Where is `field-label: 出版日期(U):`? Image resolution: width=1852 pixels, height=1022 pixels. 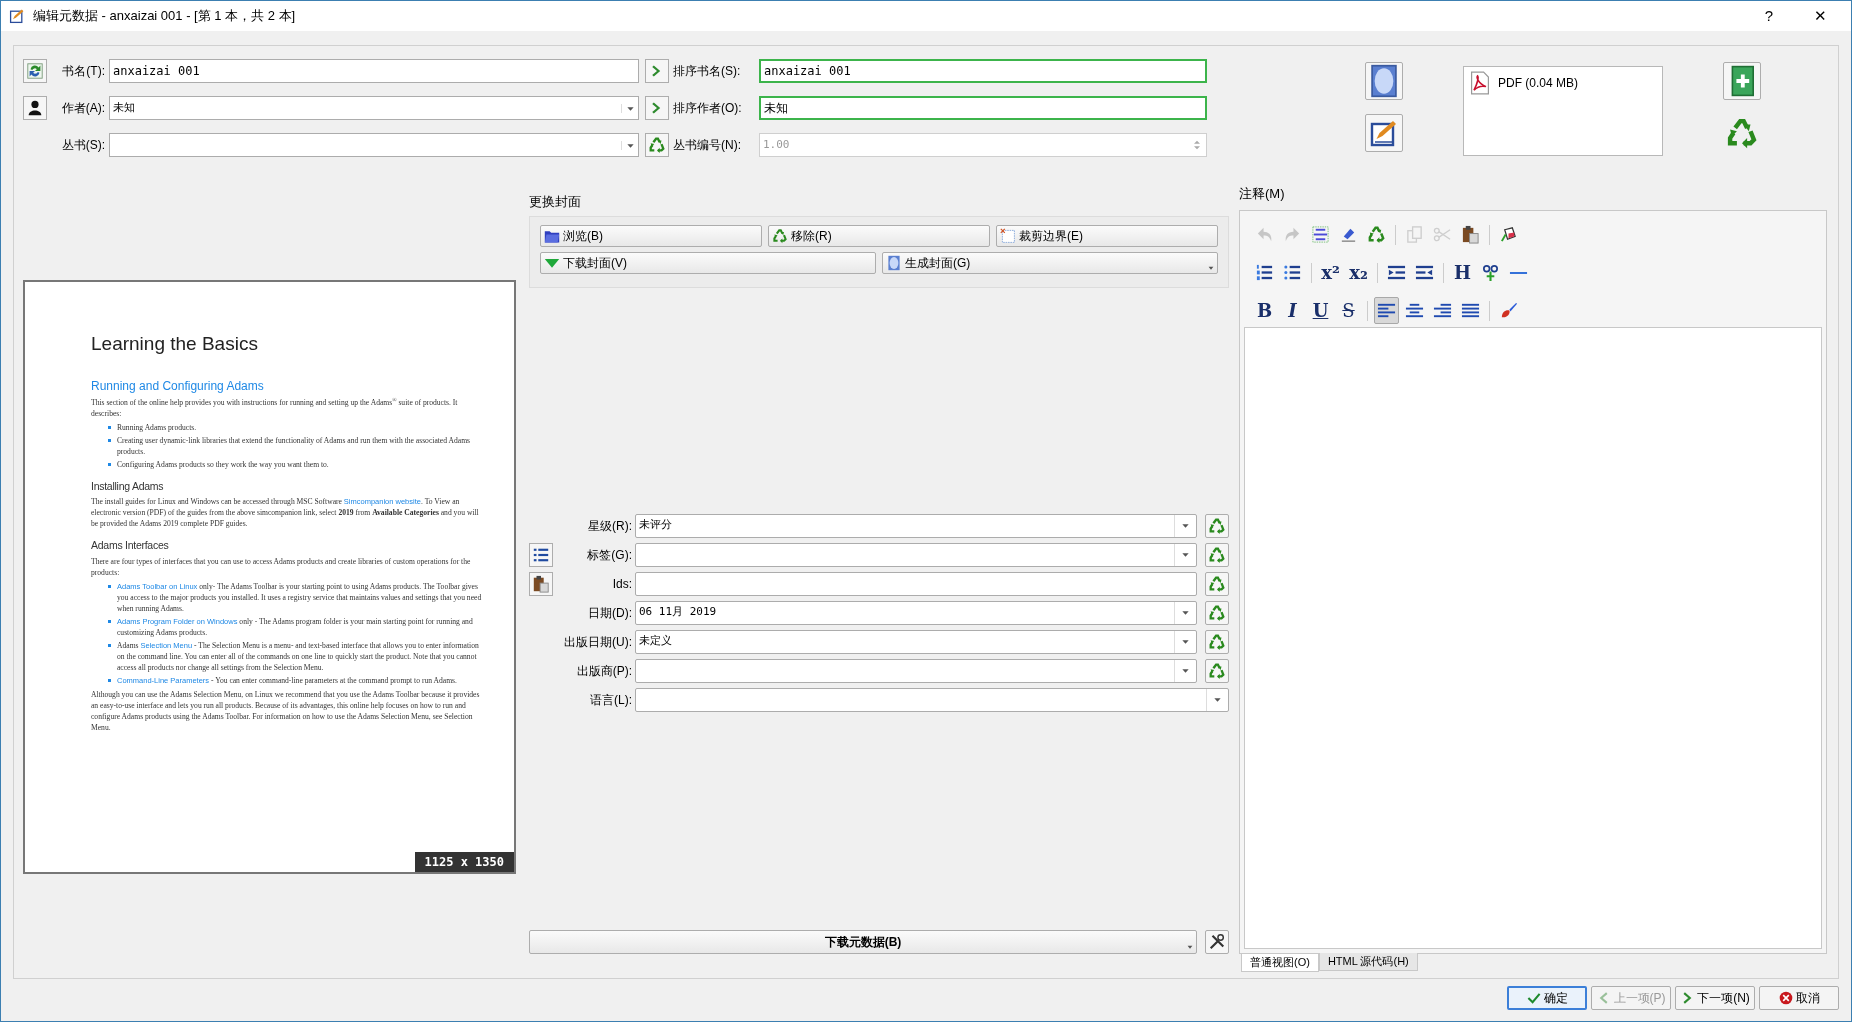
field-label: 出版日期(U): is located at coordinates (598, 642).